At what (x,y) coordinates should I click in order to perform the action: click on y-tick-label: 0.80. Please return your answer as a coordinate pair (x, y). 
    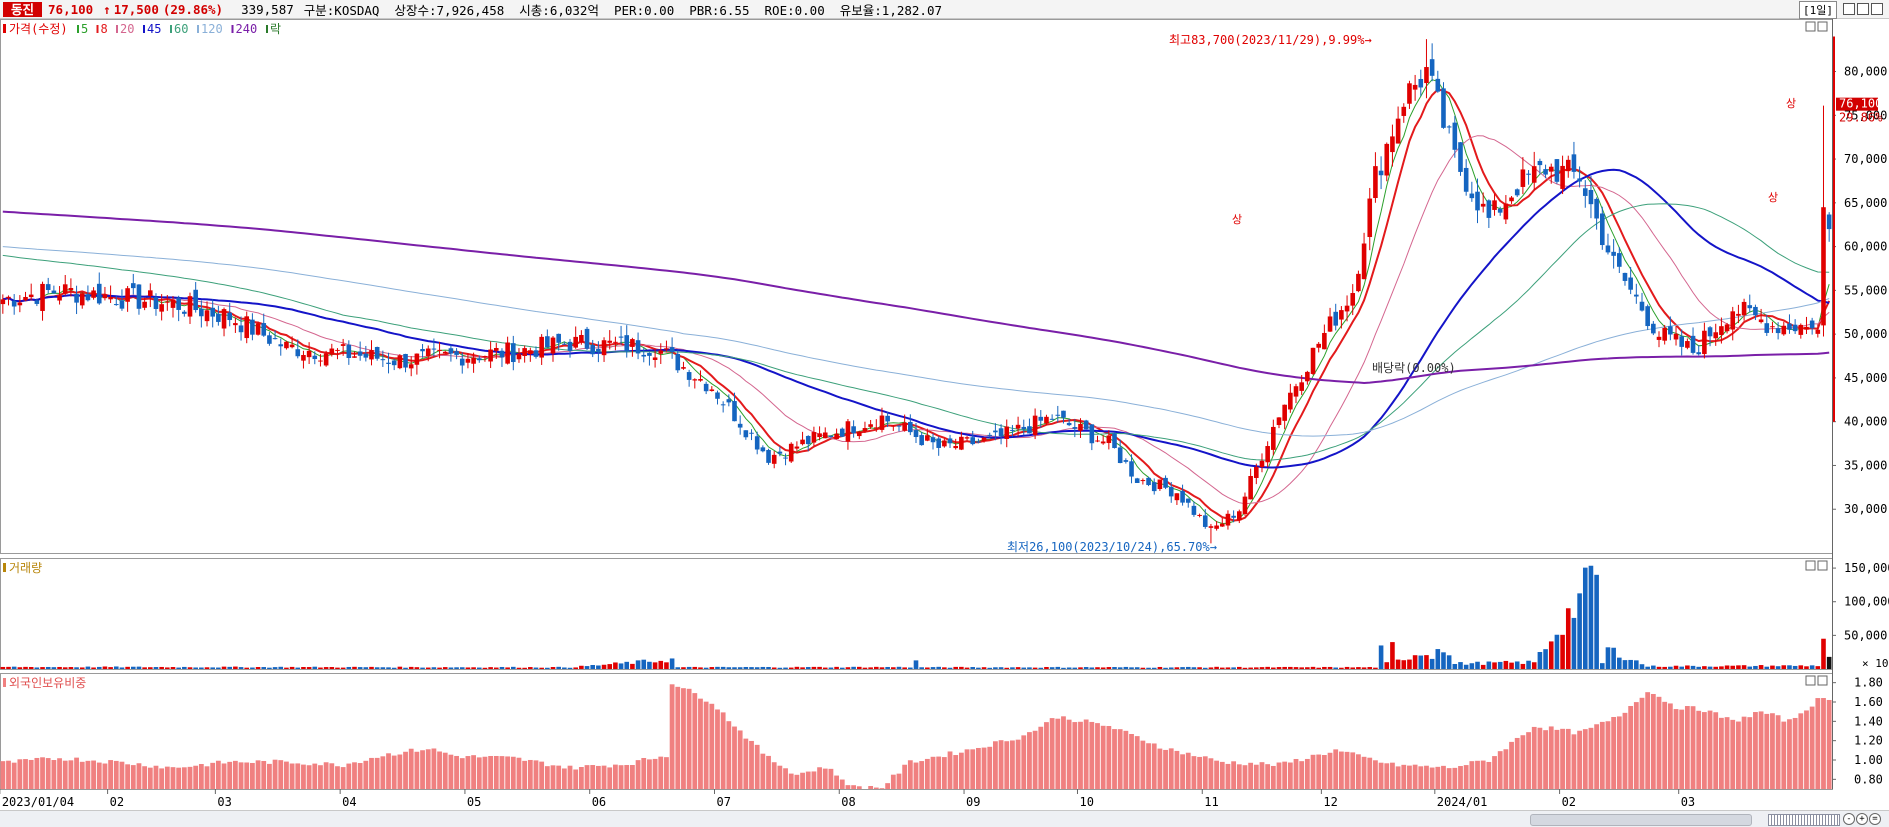
    Looking at the image, I should click on (1868, 779).